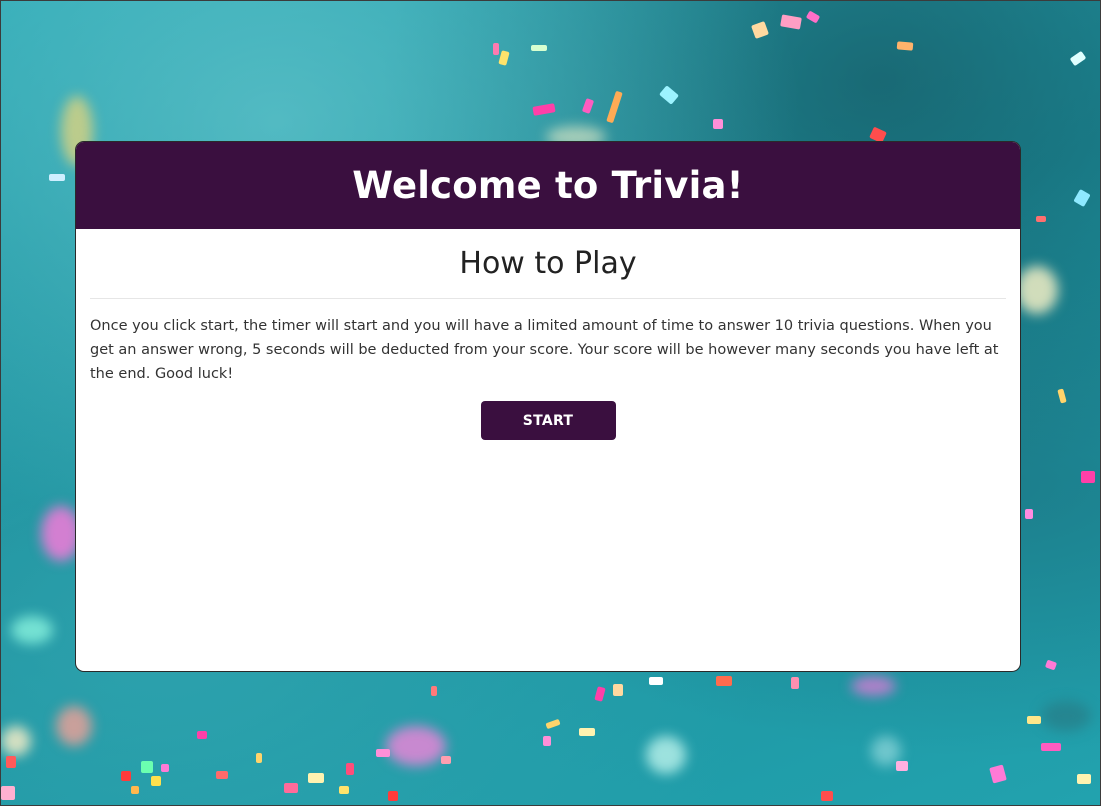 The image size is (1101, 806). What do you see at coordinates (548, 298) in the screenshot?
I see `divider` at bounding box center [548, 298].